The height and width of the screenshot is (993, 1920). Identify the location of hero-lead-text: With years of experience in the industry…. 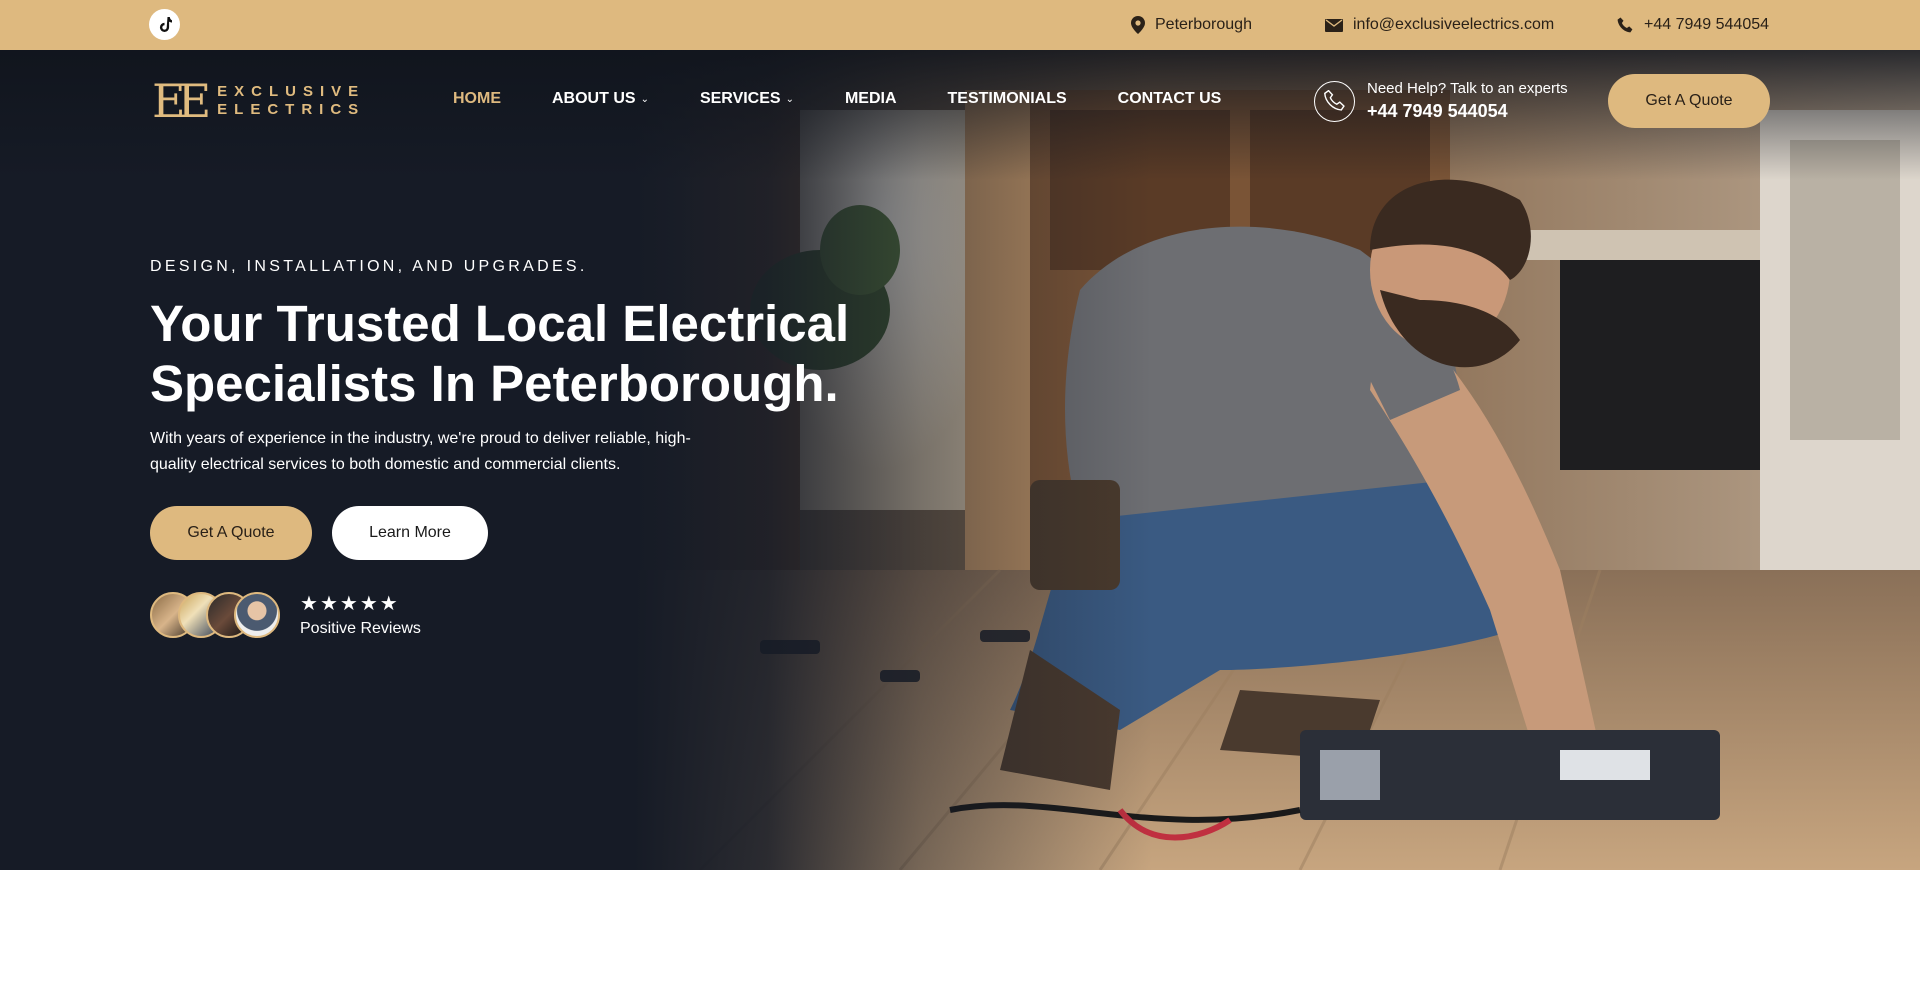
(420, 451).